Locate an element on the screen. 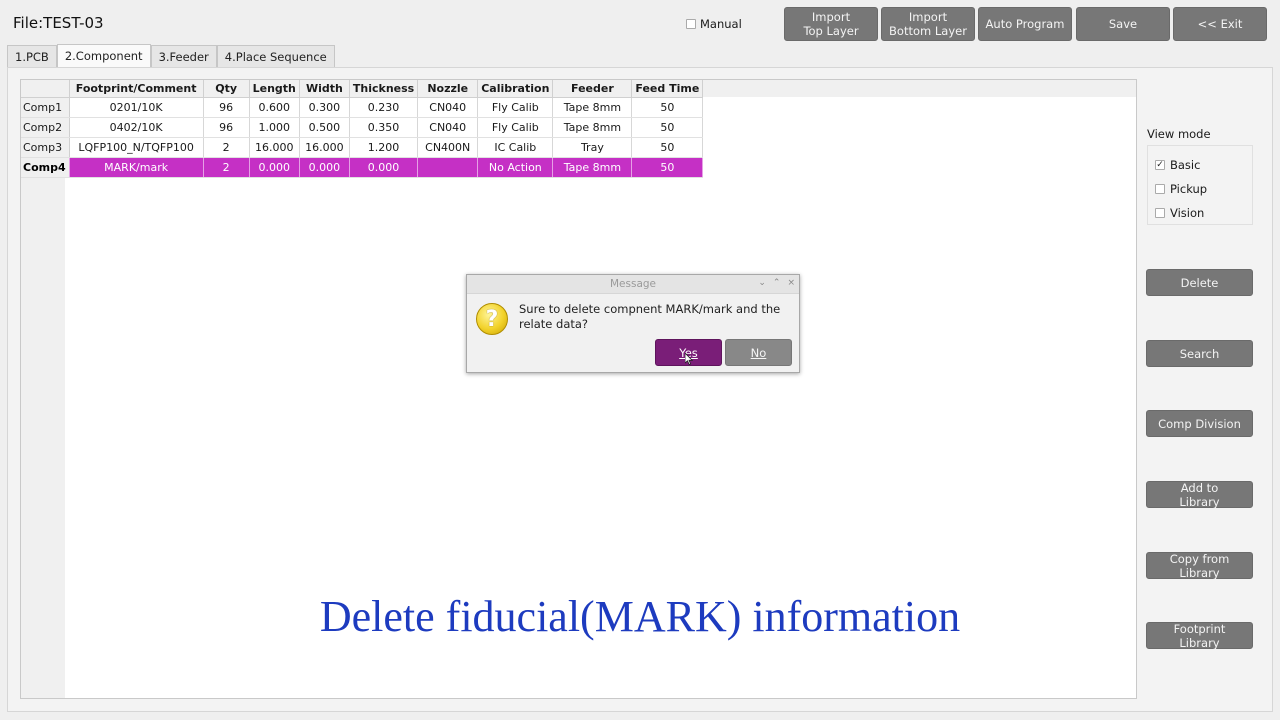 The height and width of the screenshot is (720, 1280). import-top-layer-button: Import Top Layer is located at coordinates (831, 24).